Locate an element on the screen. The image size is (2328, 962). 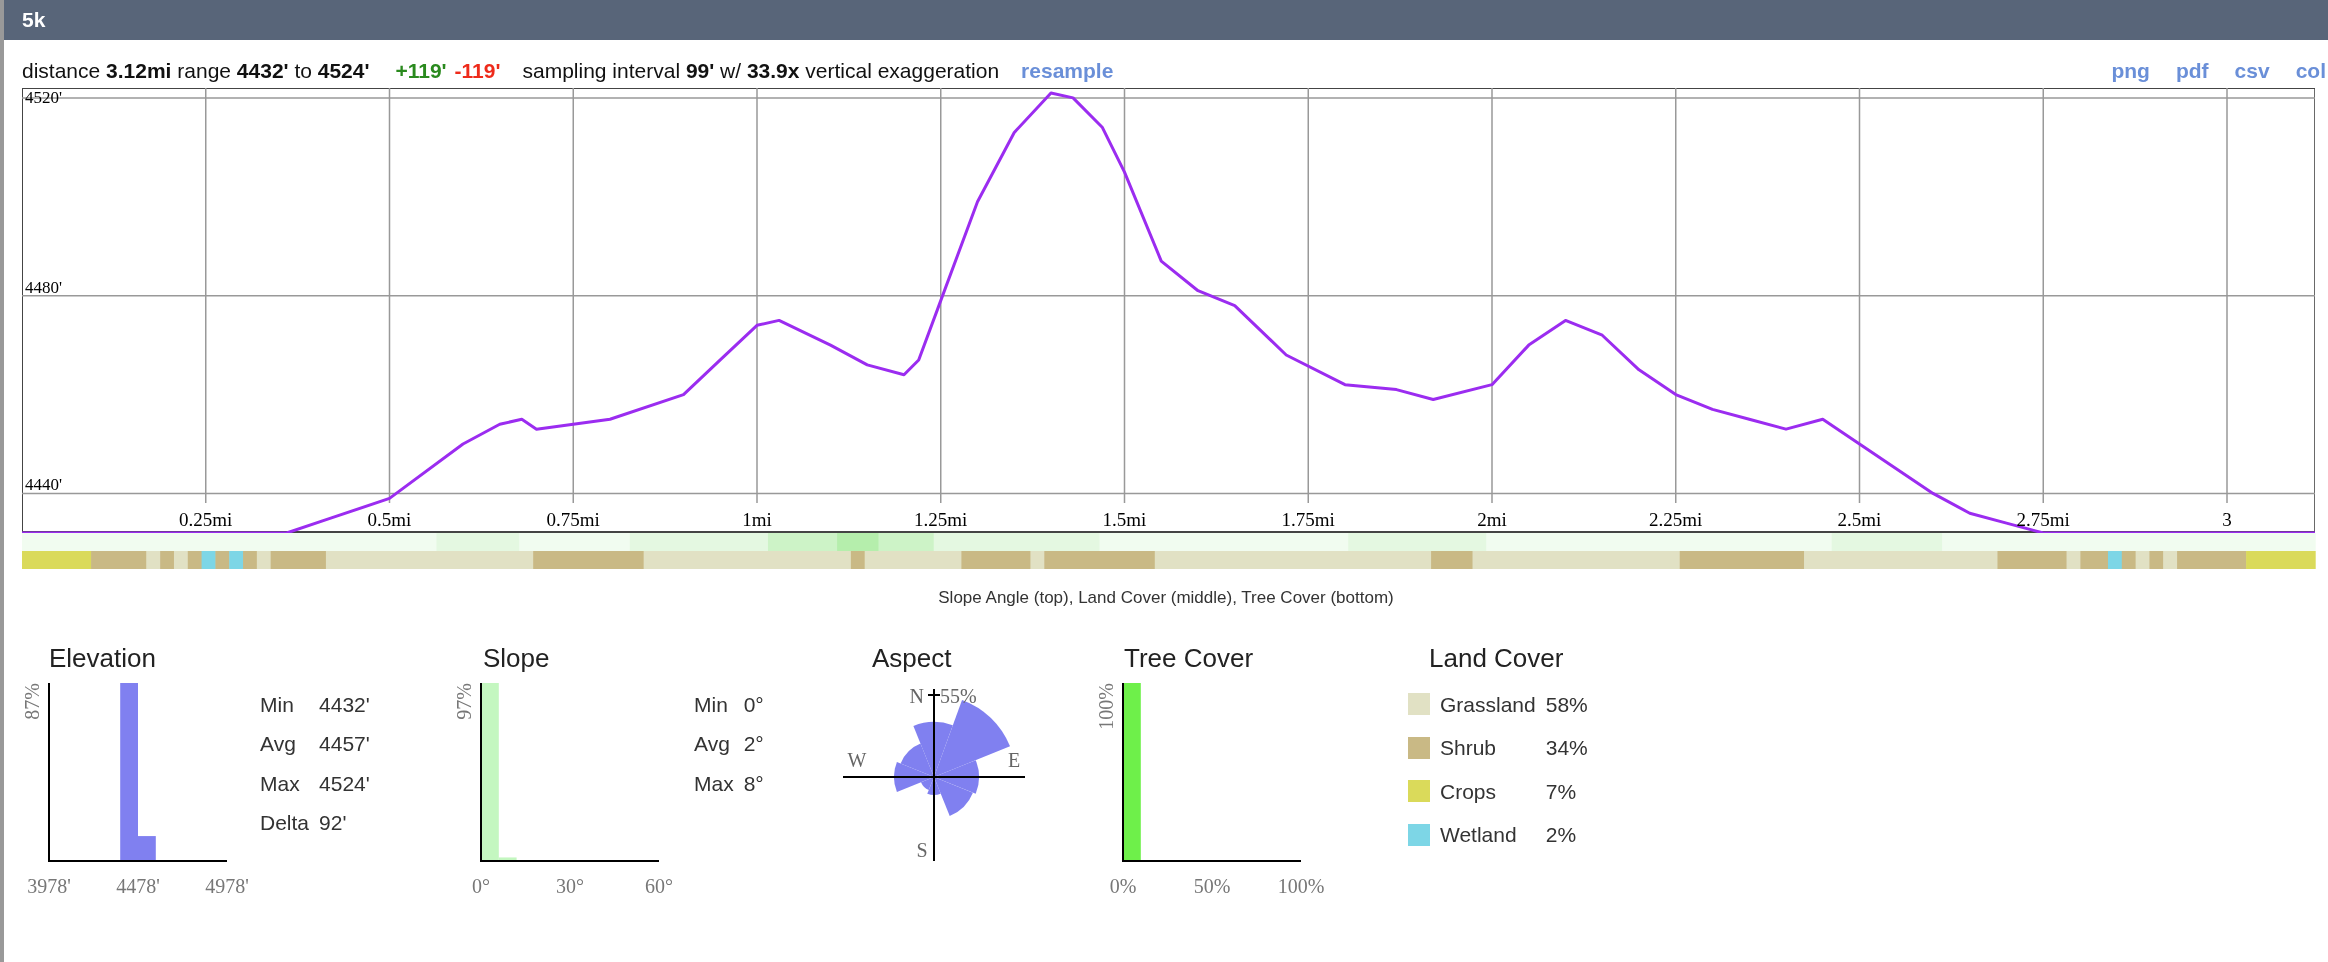
strip-caption: Slope Angle (top), Land Cover (middle), Tree Cover (bottom) is located at coordinates (1166, 597).